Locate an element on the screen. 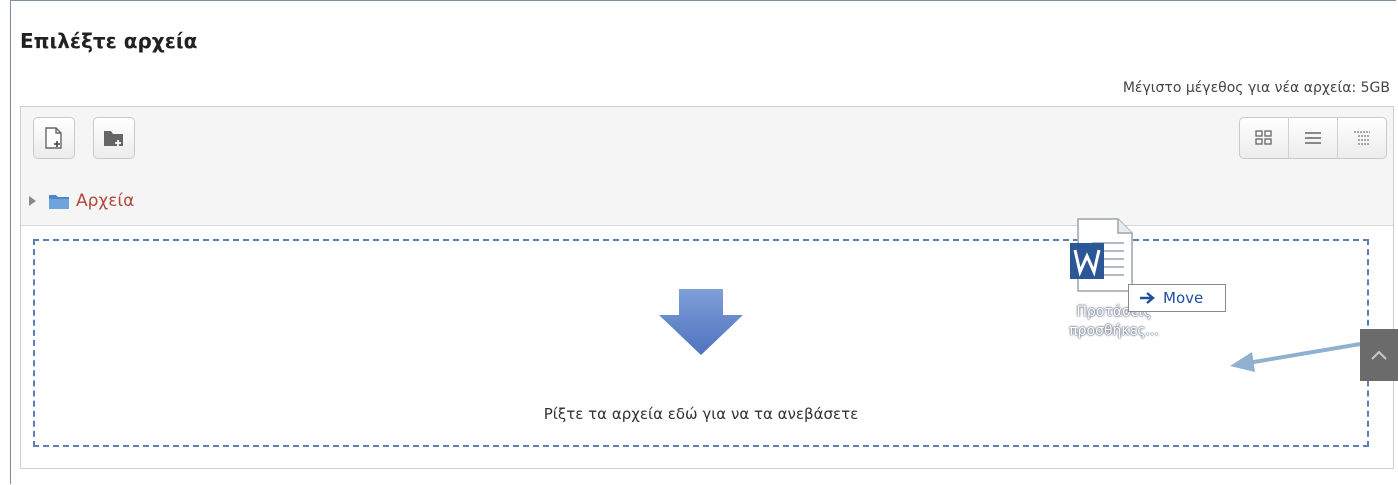 The height and width of the screenshot is (485, 1398). page-title: Επιλέξτε αρχεία is located at coordinates (109, 41).